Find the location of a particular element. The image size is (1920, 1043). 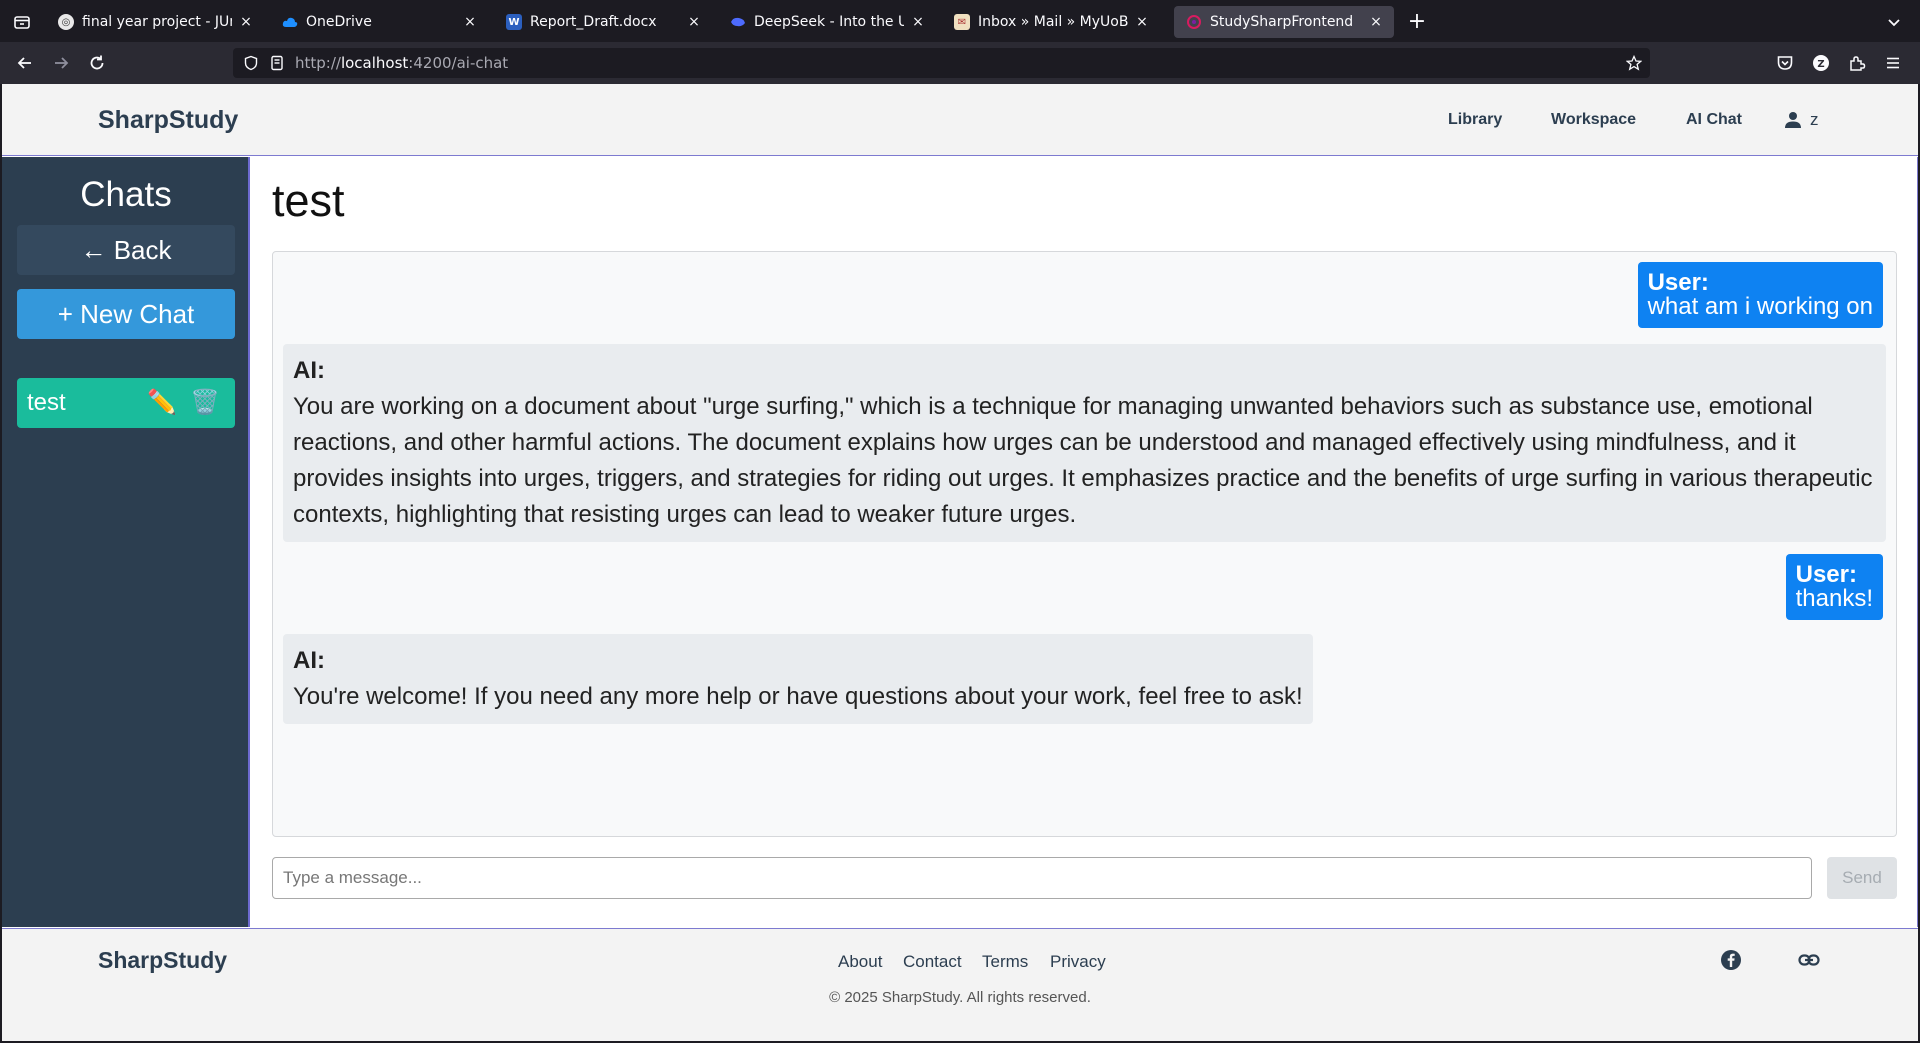

user-message: User: what am i working on is located at coordinates (1760, 295).